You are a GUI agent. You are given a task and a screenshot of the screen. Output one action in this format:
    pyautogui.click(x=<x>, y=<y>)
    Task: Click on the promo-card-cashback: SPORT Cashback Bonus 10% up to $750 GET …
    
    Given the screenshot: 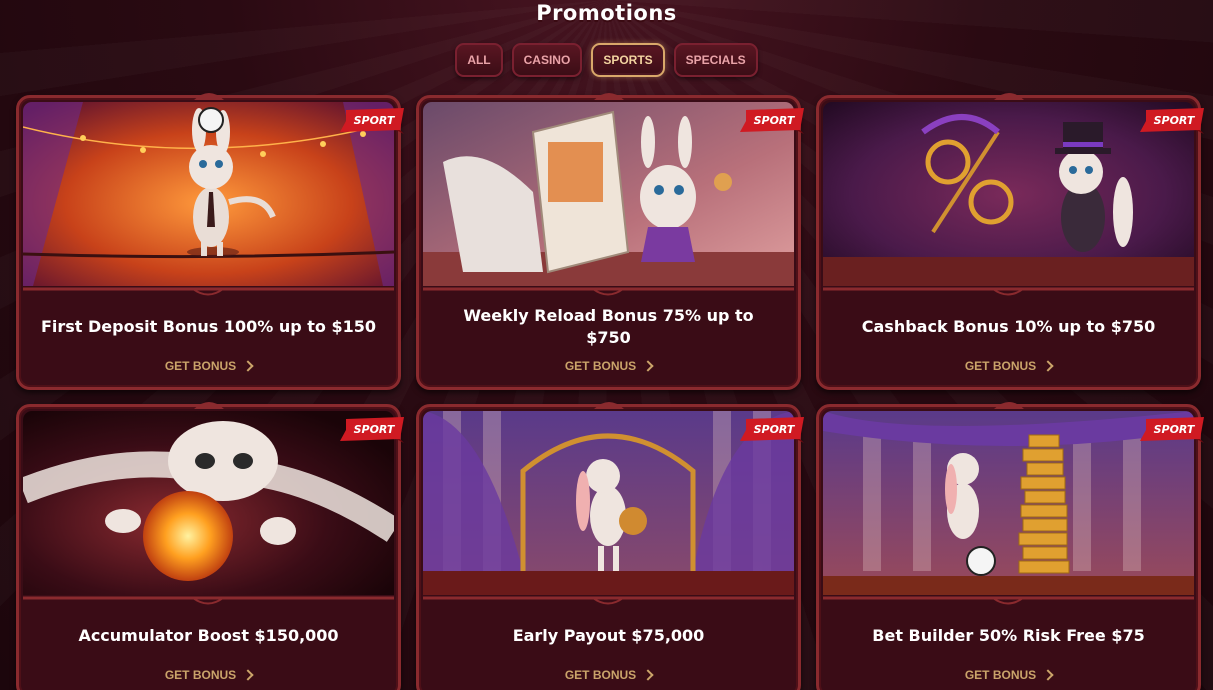 What is the action you would take?
    pyautogui.click(x=1010, y=241)
    